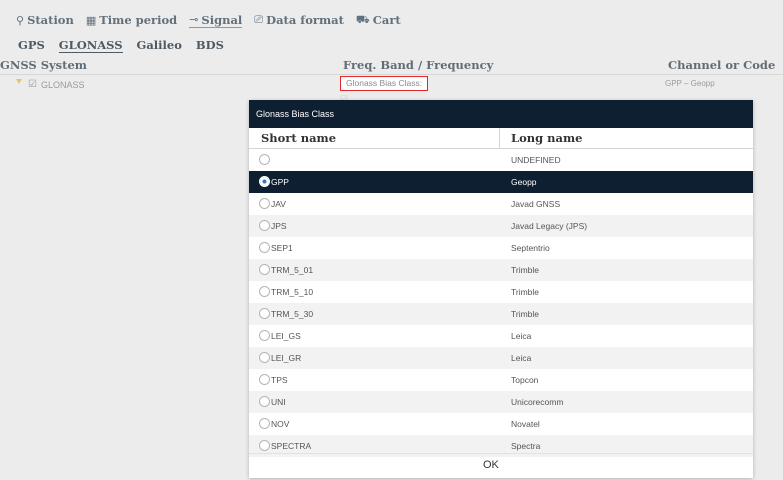  Describe the element at coordinates (501, 380) in the screenshot. I see `table-row: TPS Topcon` at that location.